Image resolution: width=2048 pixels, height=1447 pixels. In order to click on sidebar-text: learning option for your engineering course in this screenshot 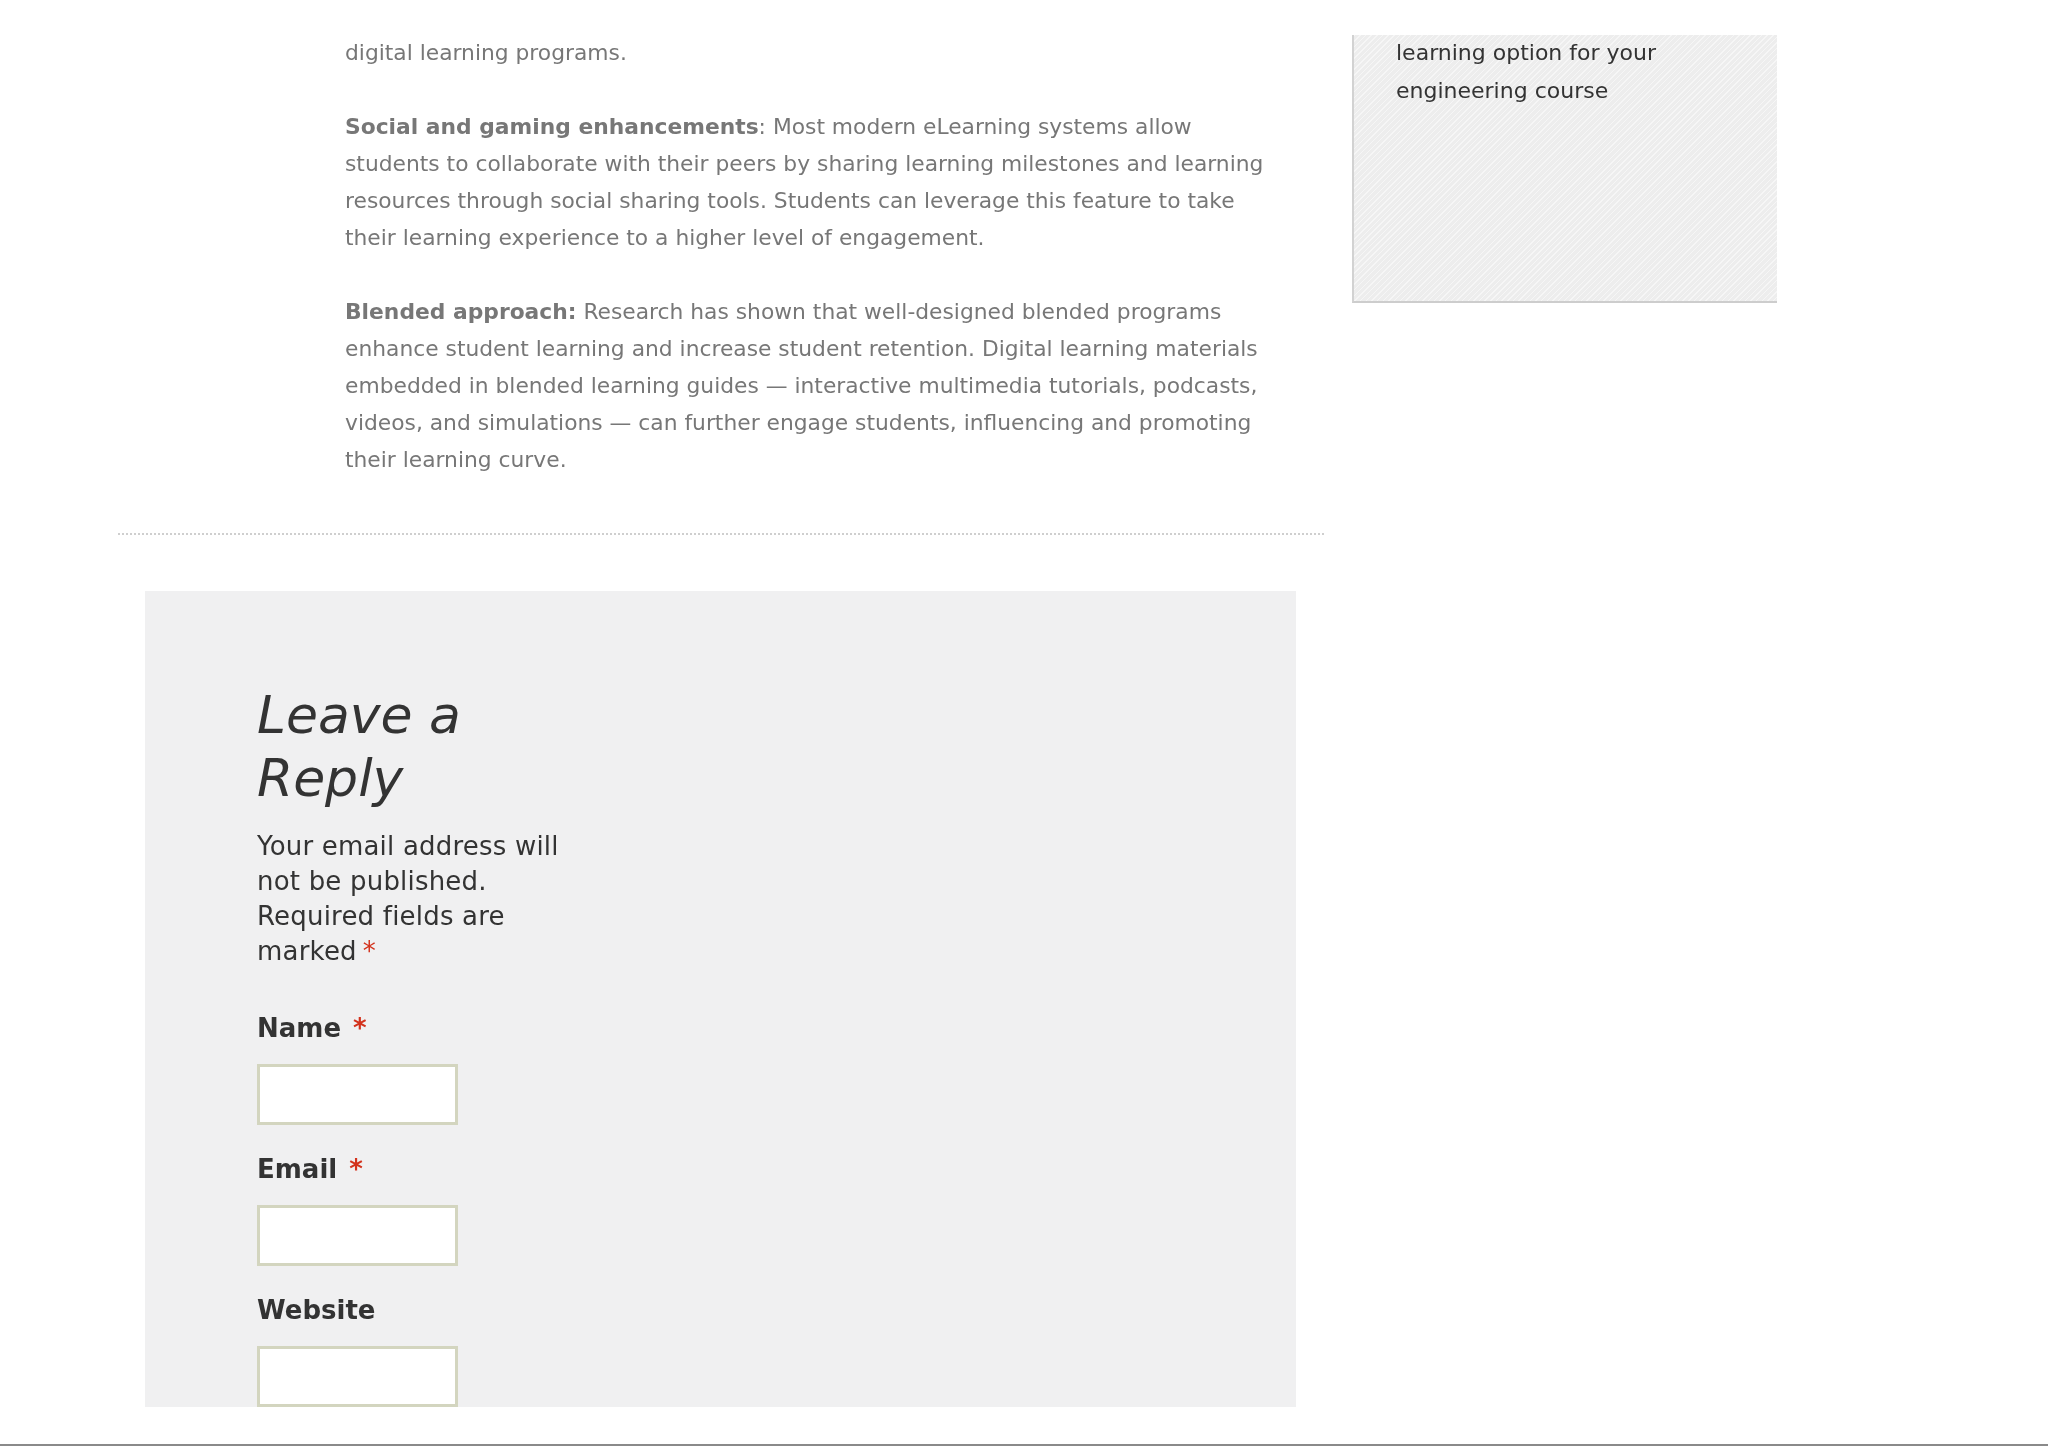, I will do `click(1526, 72)`.